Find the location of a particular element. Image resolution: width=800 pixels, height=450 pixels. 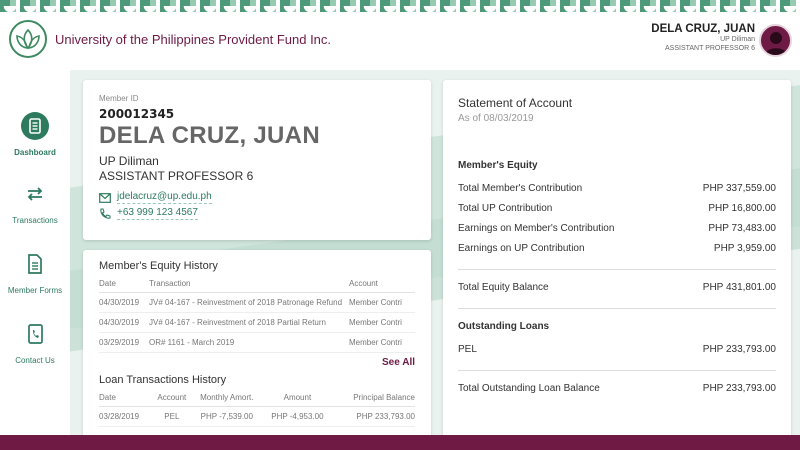

row-value: PHP 3,959.00 is located at coordinates (744, 248).